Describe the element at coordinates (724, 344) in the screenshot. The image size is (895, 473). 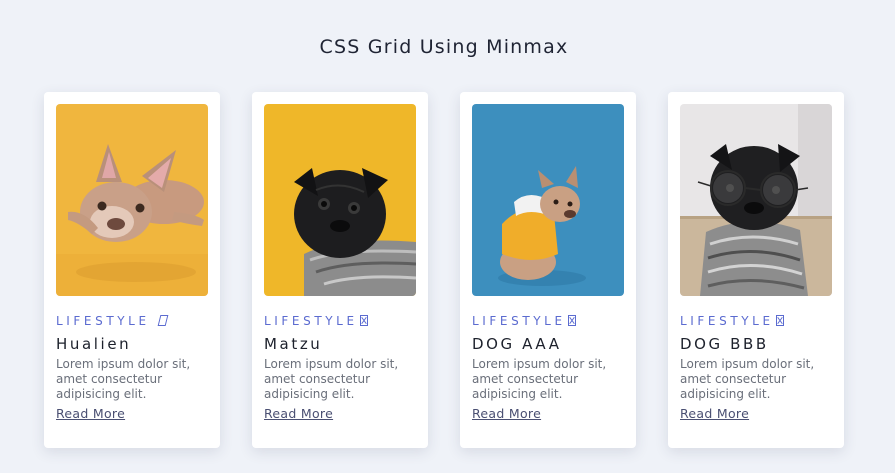
I see `card-title: DOG BBB` at that location.